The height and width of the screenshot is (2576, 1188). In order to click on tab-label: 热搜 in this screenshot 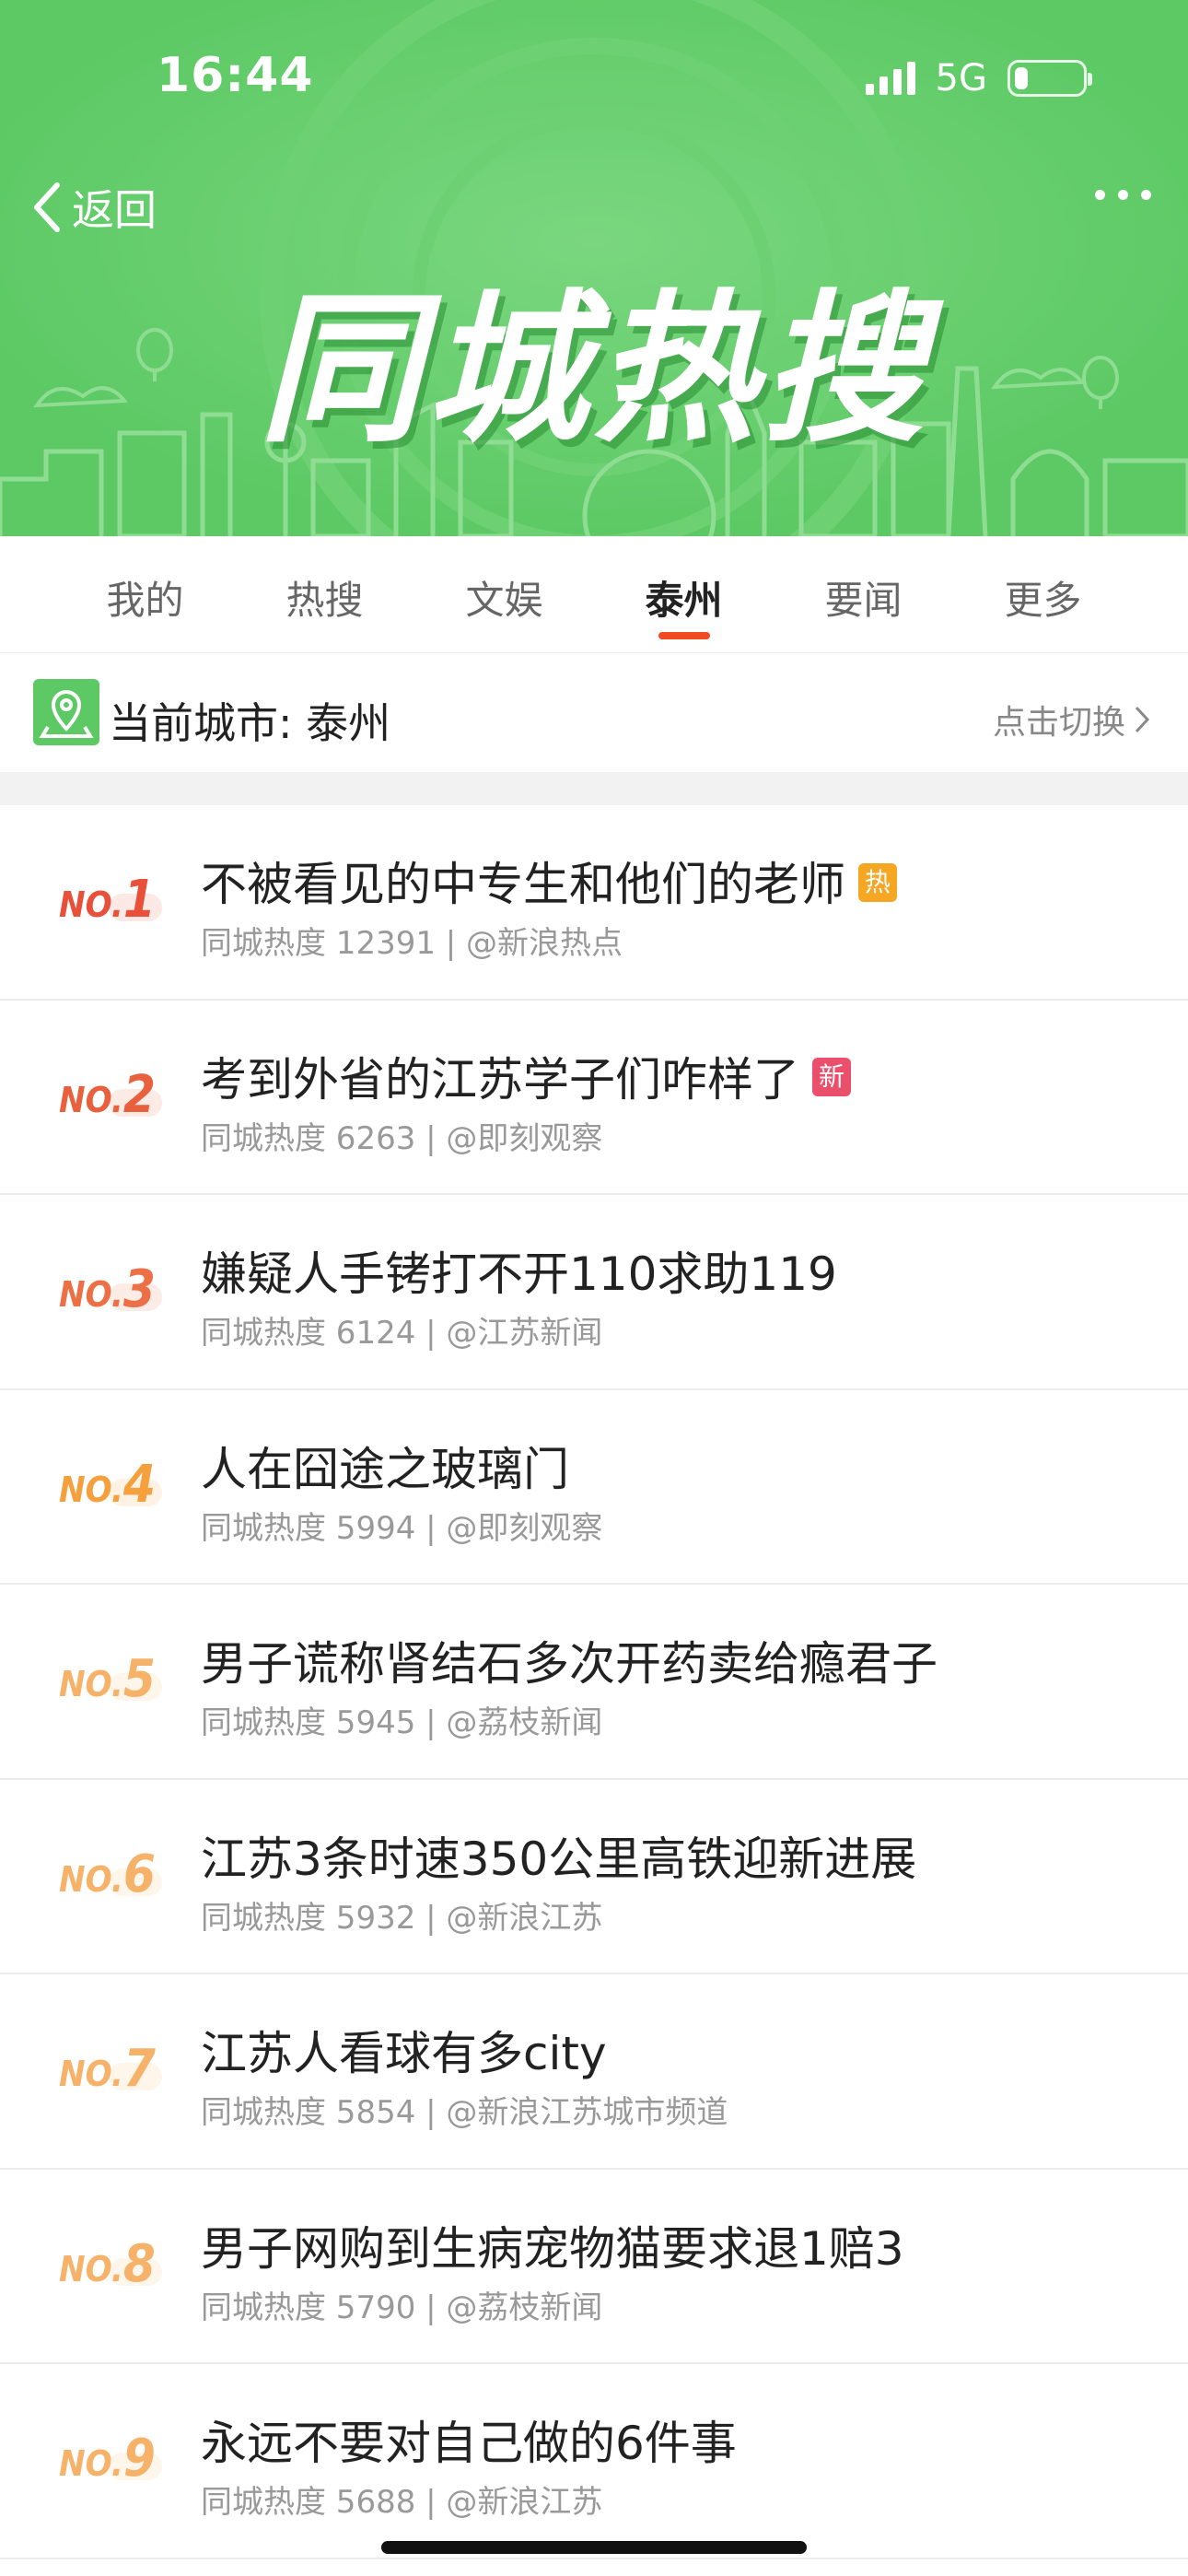, I will do `click(324, 600)`.